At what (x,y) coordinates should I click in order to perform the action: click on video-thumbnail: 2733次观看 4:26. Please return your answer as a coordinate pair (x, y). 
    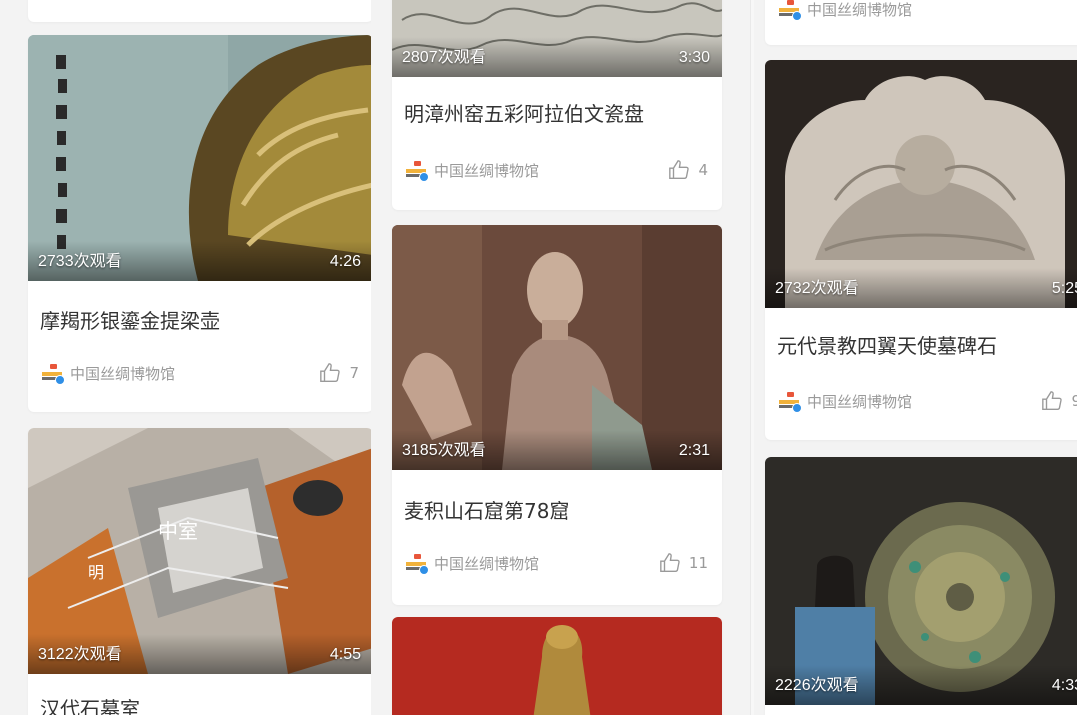
    Looking at the image, I should click on (199, 158).